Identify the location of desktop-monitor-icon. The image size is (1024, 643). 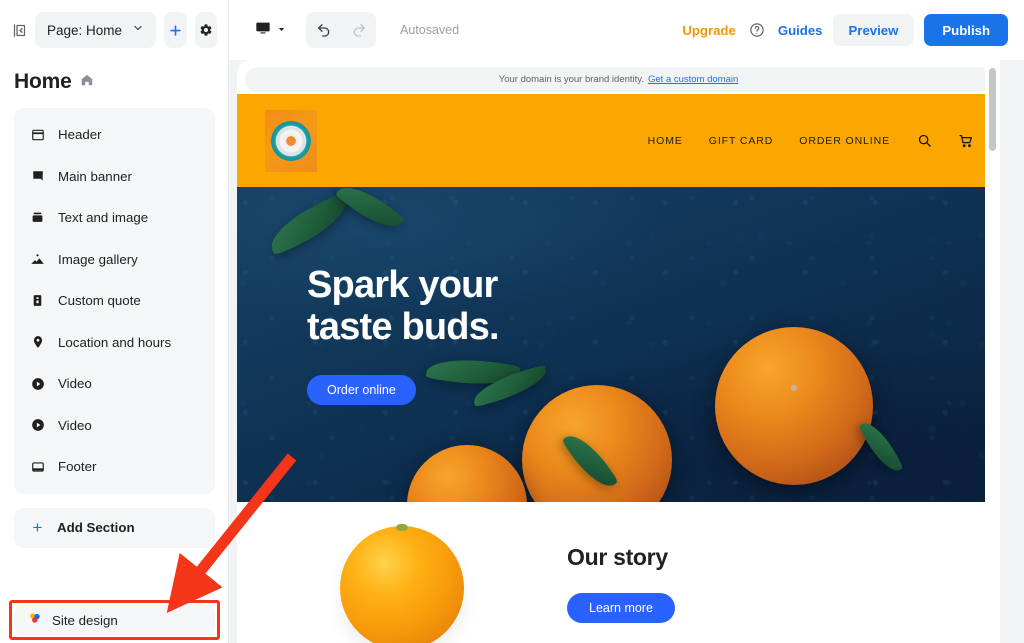
(263, 30).